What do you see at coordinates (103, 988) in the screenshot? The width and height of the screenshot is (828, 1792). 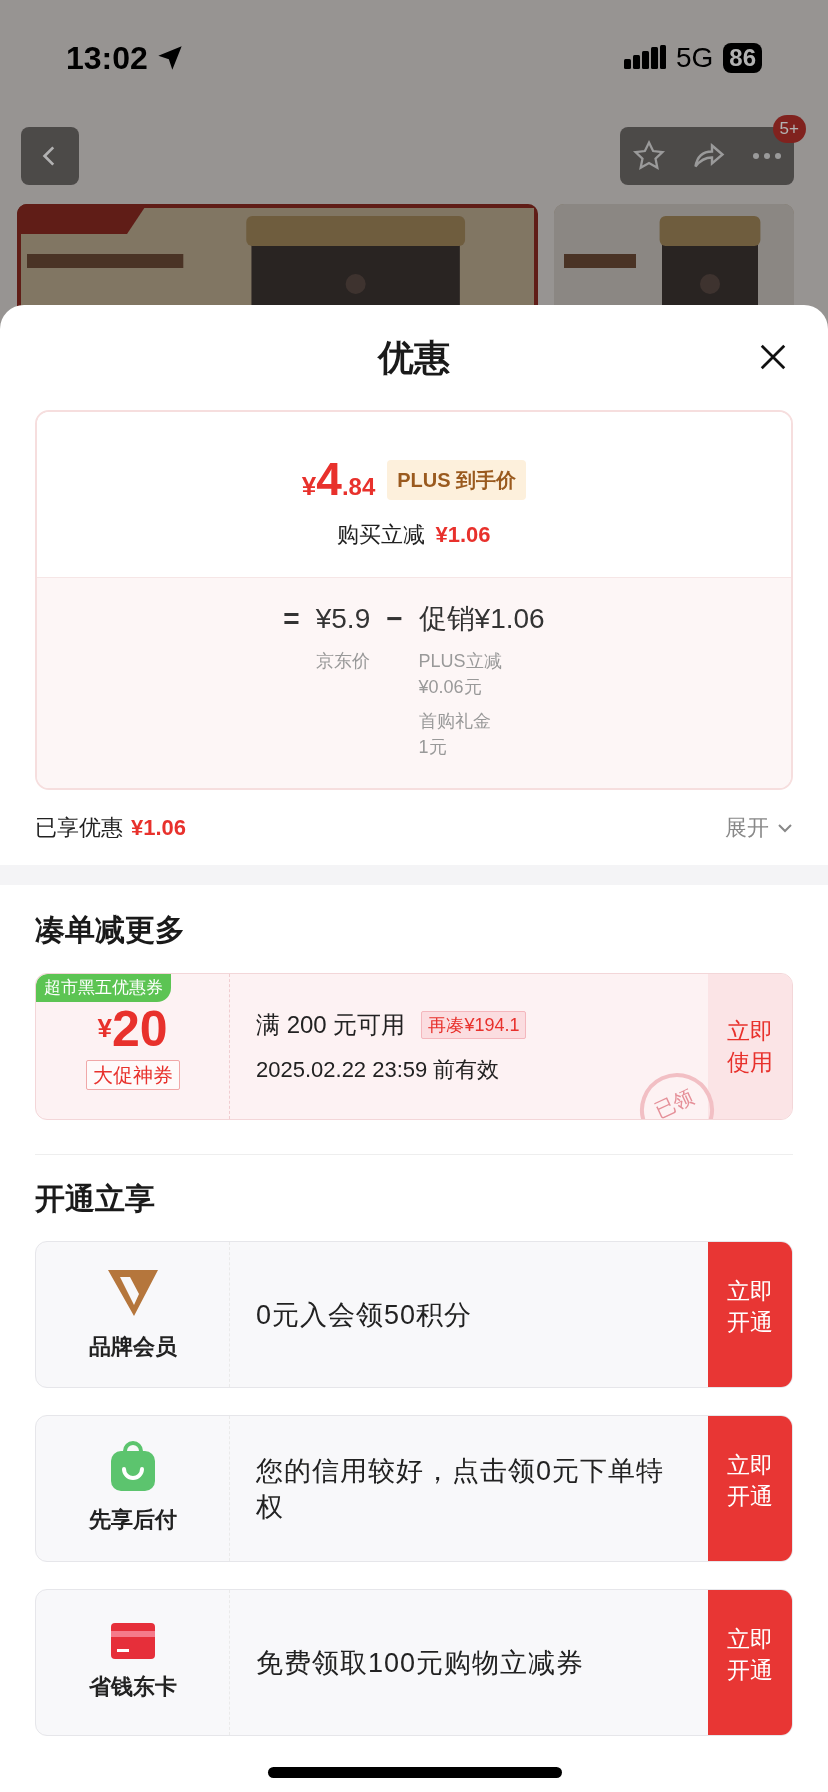 I see `coupon-tag: 超市黑五优惠券` at bounding box center [103, 988].